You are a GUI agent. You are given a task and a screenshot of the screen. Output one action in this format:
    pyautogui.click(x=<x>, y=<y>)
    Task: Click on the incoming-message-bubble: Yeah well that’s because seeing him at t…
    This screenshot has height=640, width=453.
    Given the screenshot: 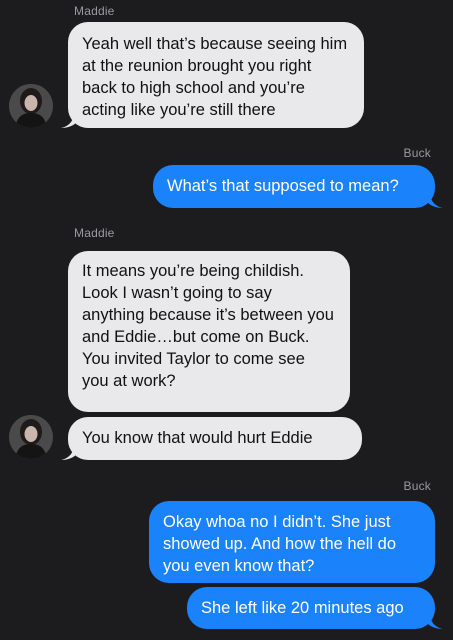 What is the action you would take?
    pyautogui.click(x=216, y=75)
    